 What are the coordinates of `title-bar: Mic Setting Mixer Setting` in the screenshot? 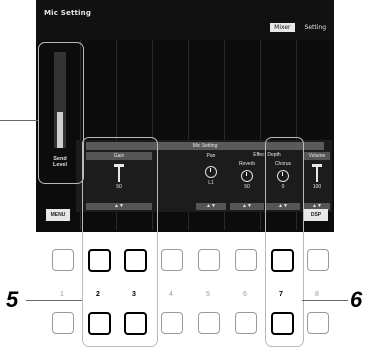 It's located at (185, 20).